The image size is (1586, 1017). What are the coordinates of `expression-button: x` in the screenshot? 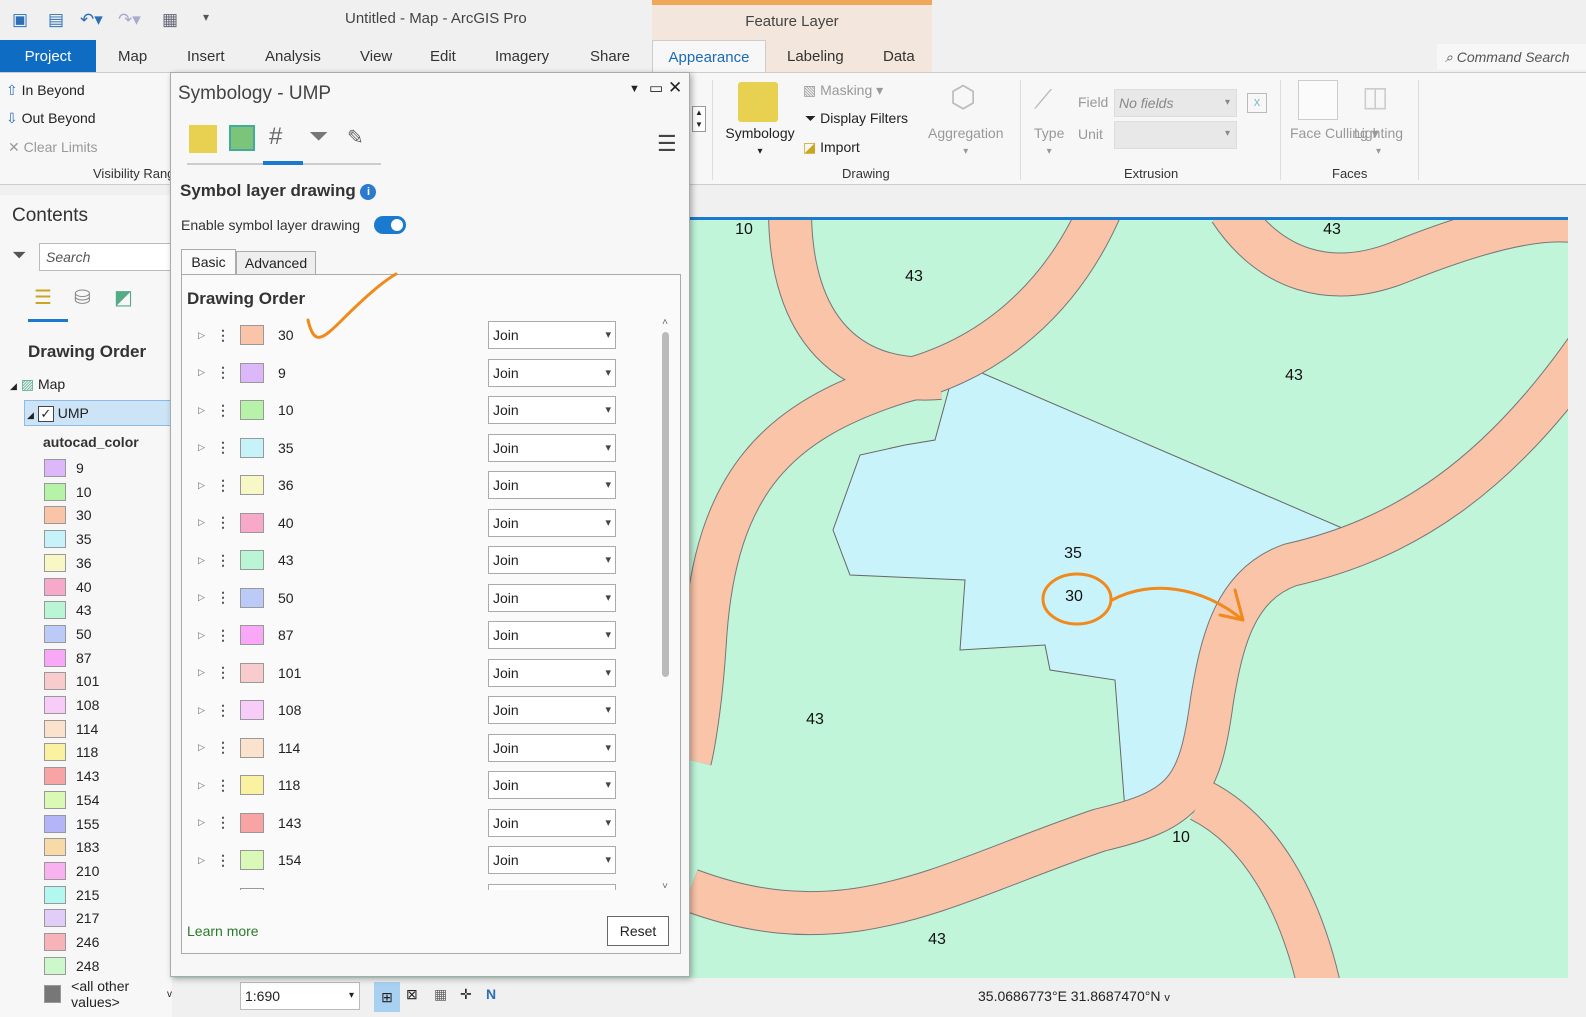 It's located at (1257, 103).